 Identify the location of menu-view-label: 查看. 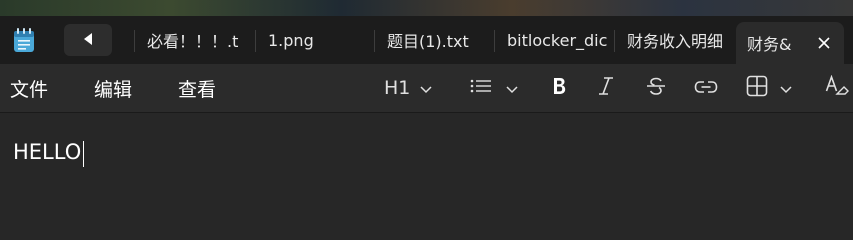
(197, 89).